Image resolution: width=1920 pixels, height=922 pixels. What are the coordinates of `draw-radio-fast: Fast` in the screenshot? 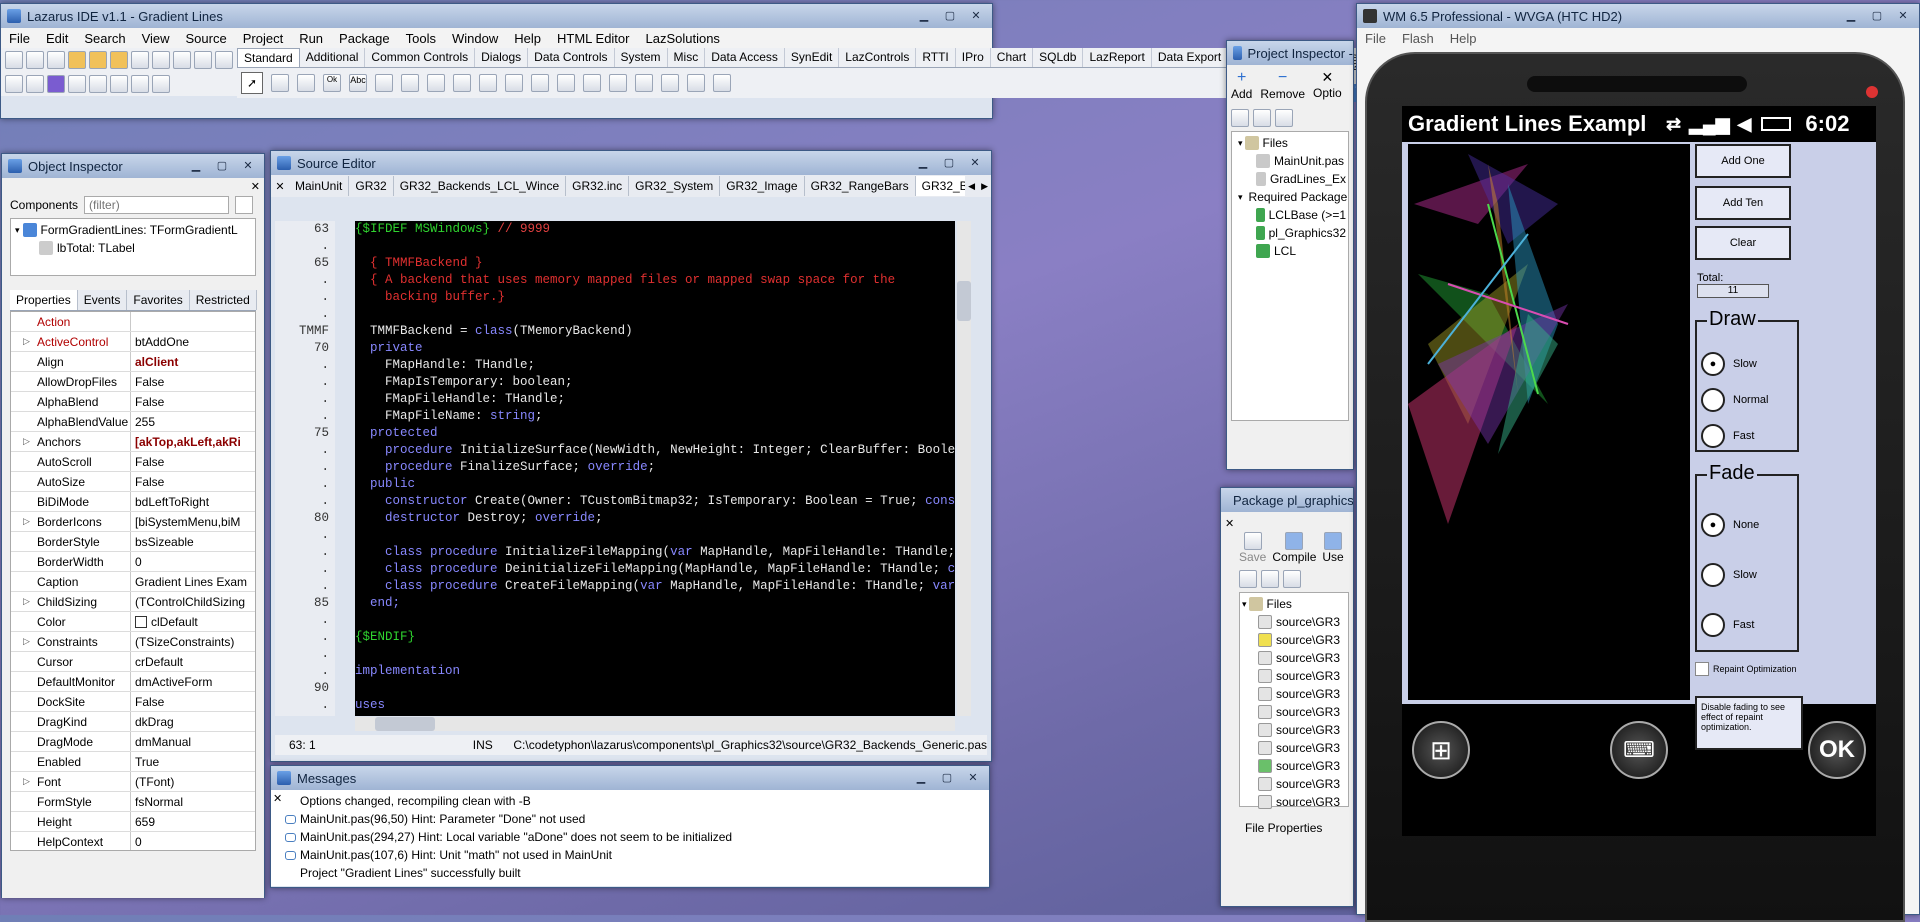 It's located at (1747, 436).